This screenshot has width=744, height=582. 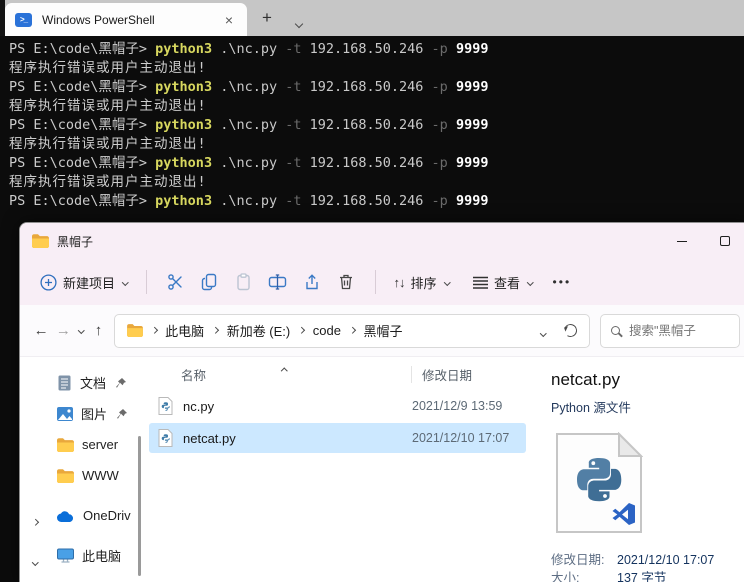 I want to click on new-tab-button: +, so click(x=267, y=18).